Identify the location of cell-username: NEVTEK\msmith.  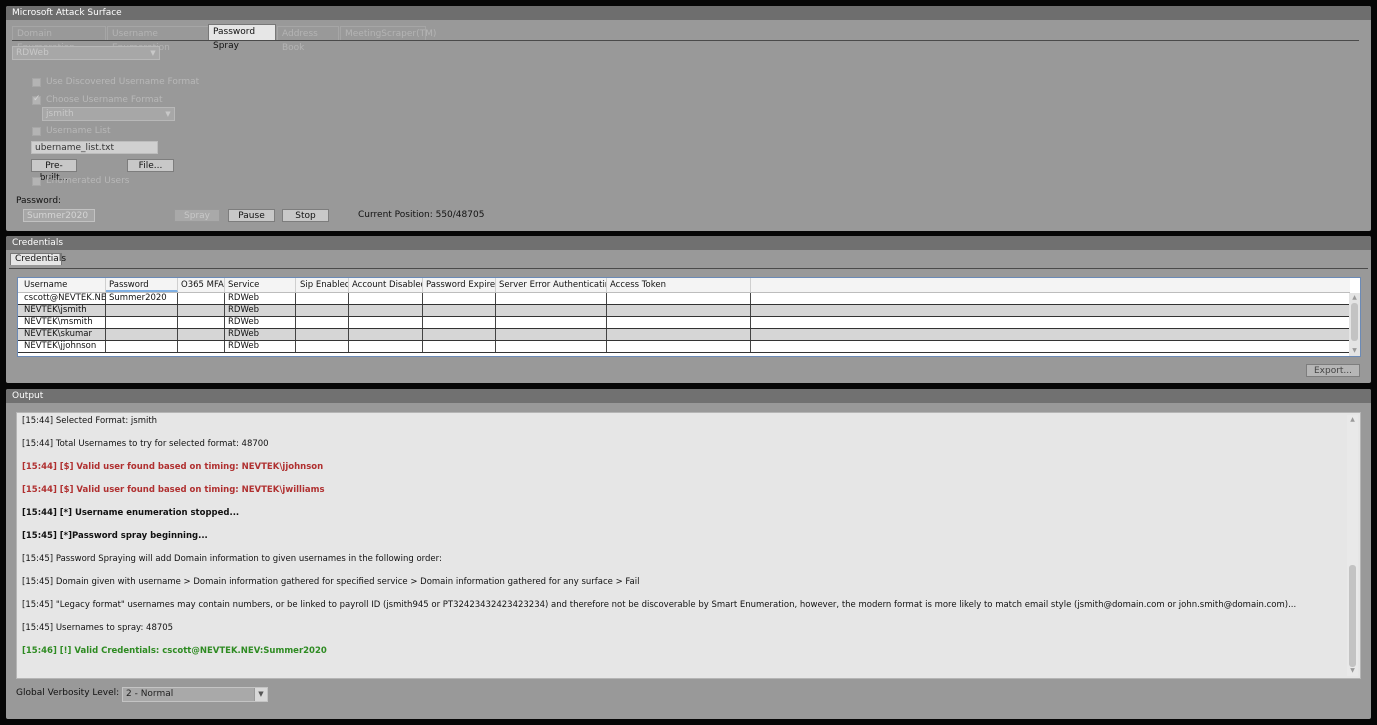
(63, 322).